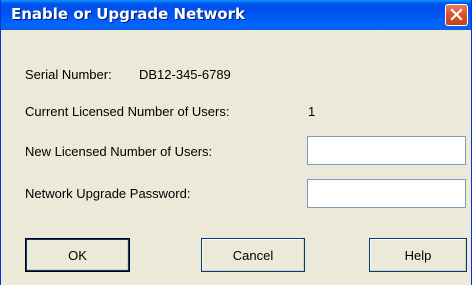 This screenshot has width=474, height=285. I want to click on serial-number-value: DB12-345-6789, so click(185, 74).